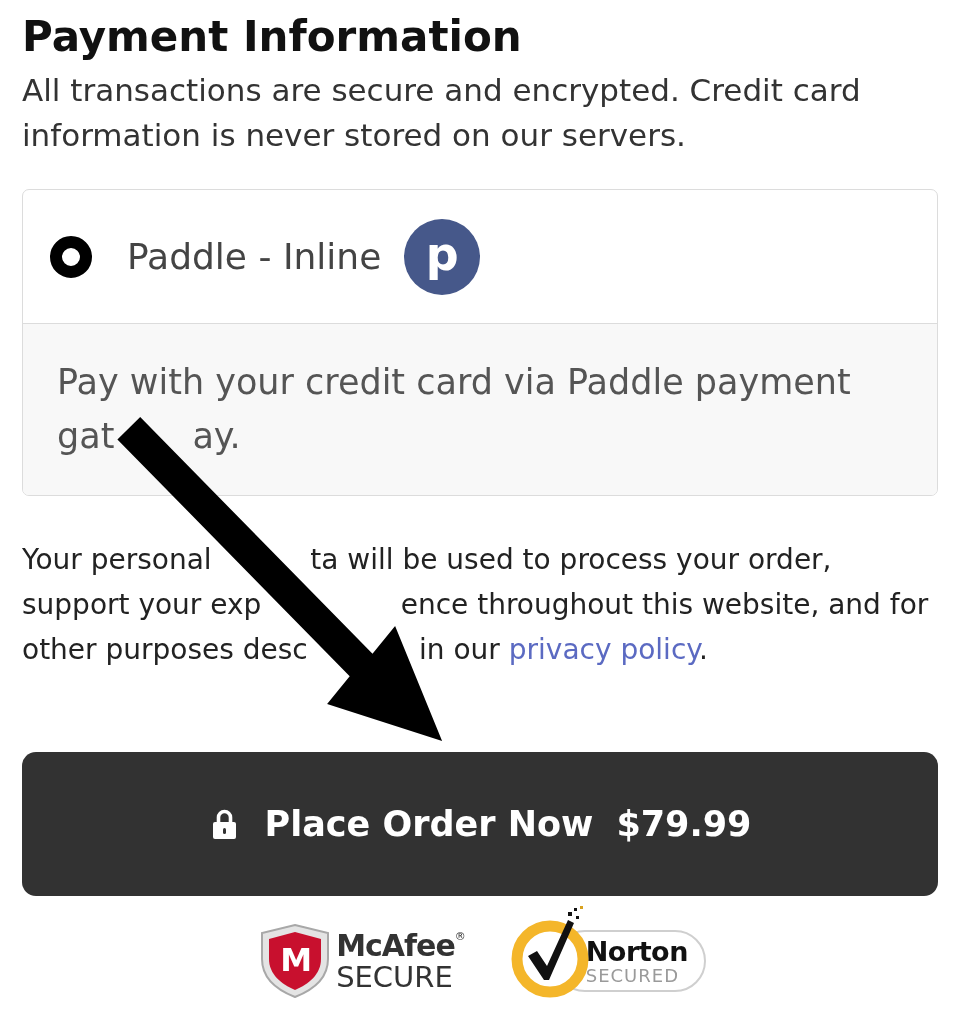 This screenshot has height=1024, width=966. Describe the element at coordinates (442, 113) in the screenshot. I see `security-note: All transactions are secure and encrypted. Credit card information is never stored on our servers.` at that location.